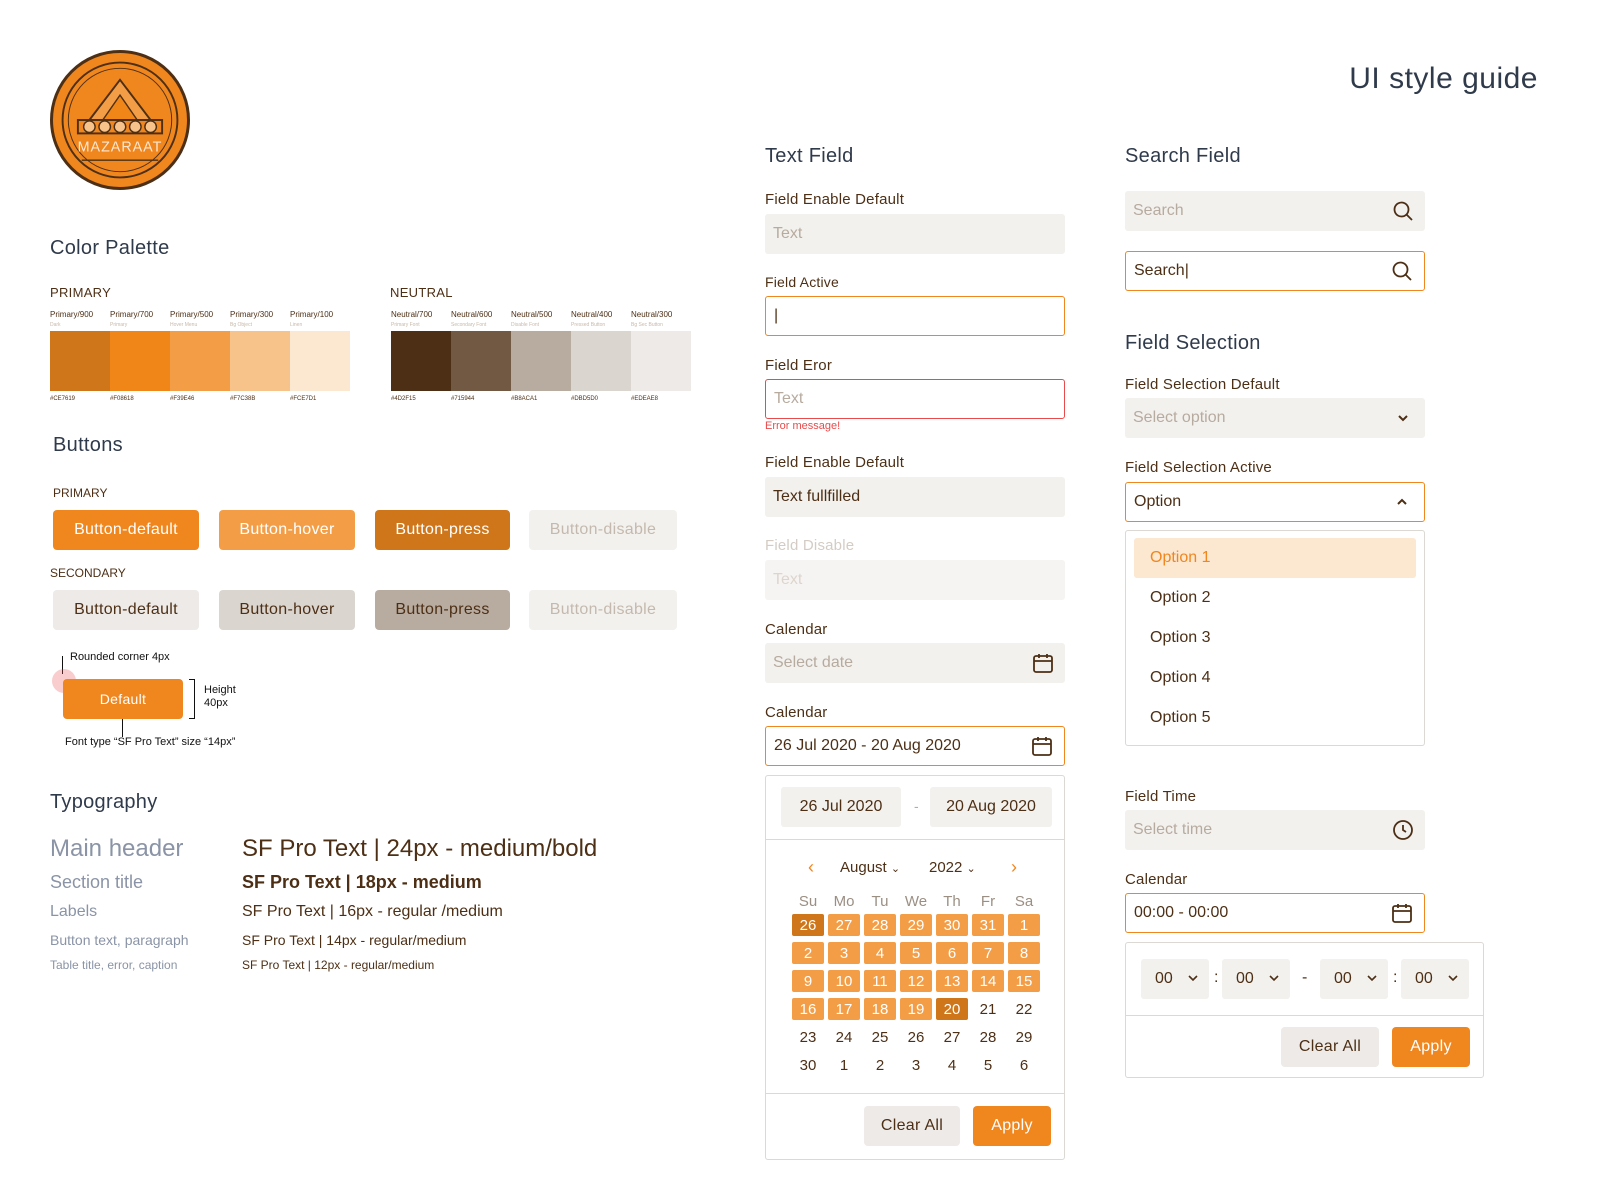 This screenshot has width=1600, height=1200. What do you see at coordinates (915, 746) in the screenshot?
I see `calendar2-input: 26 Jul 2020 - 20 Aug 2020` at bounding box center [915, 746].